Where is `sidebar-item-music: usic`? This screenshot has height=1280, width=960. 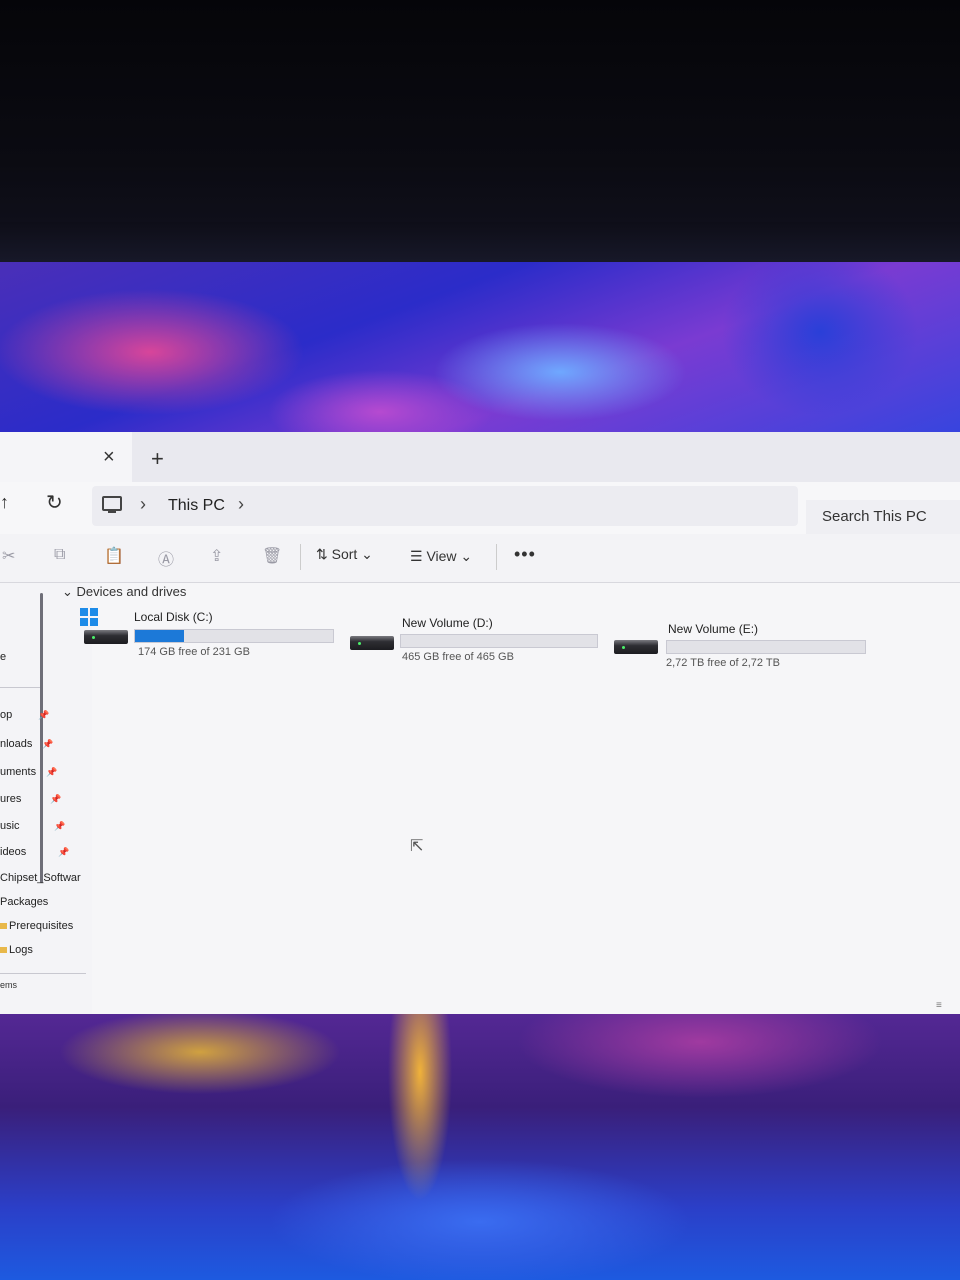 sidebar-item-music: usic is located at coordinates (10, 826).